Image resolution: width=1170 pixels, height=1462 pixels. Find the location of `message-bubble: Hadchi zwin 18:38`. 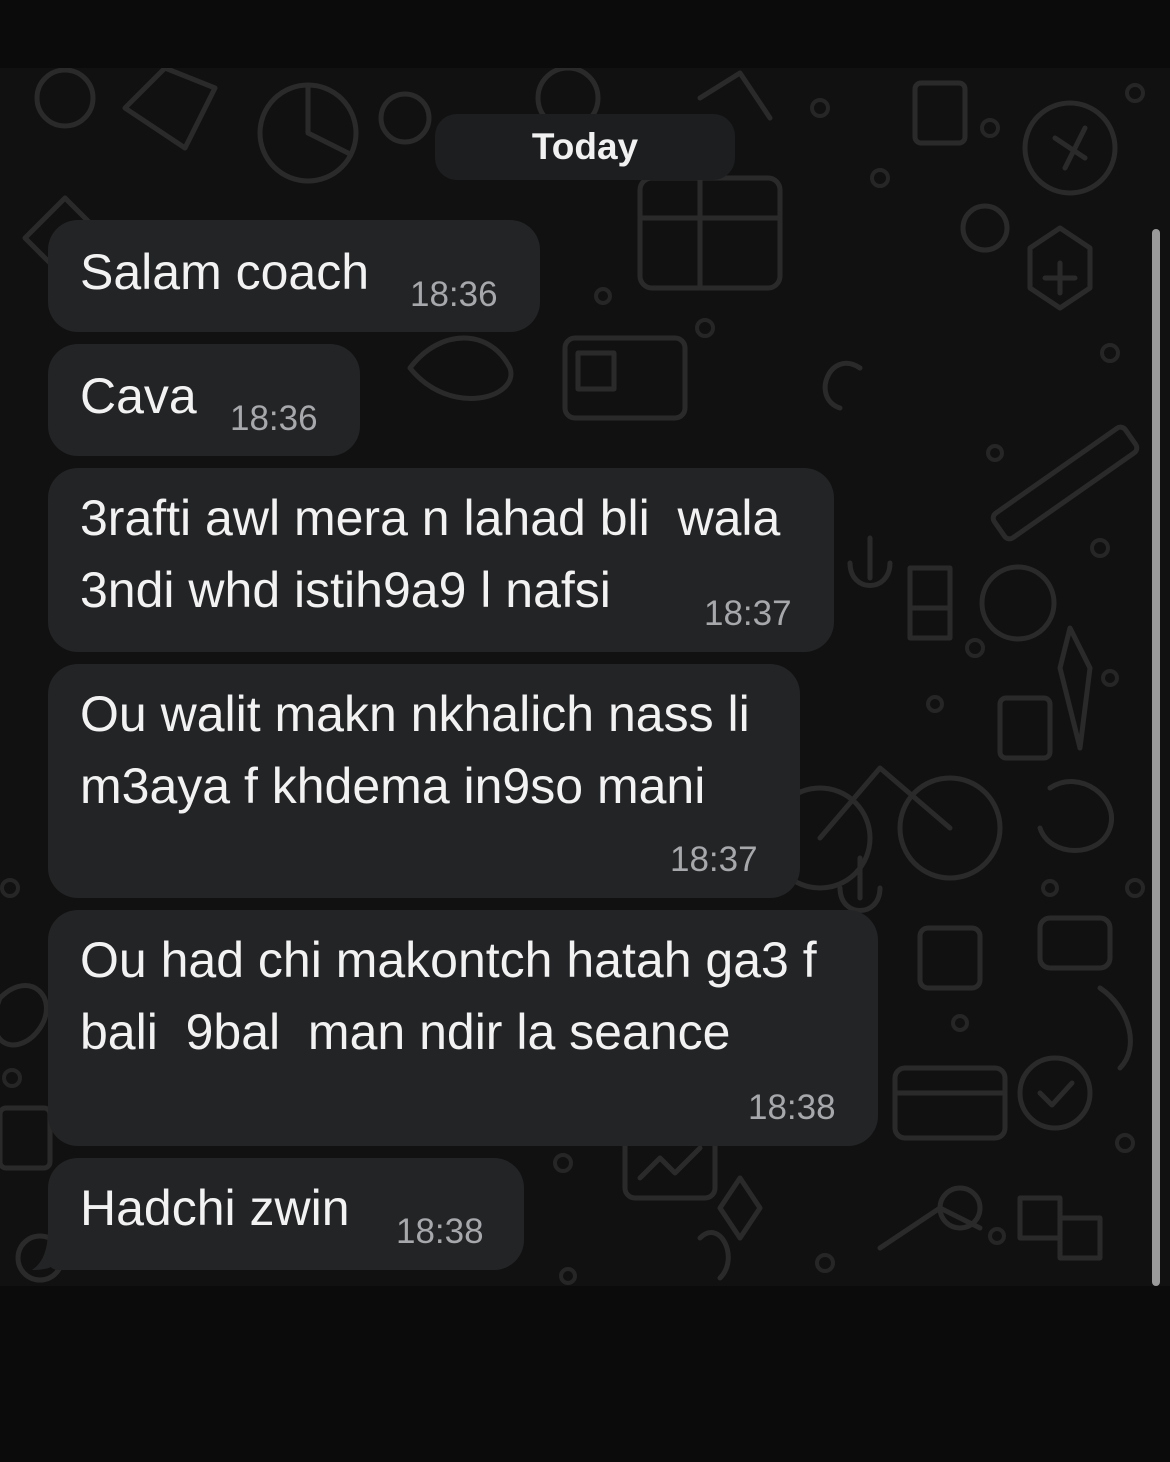

message-bubble: Hadchi zwin 18:38 is located at coordinates (286, 1214).